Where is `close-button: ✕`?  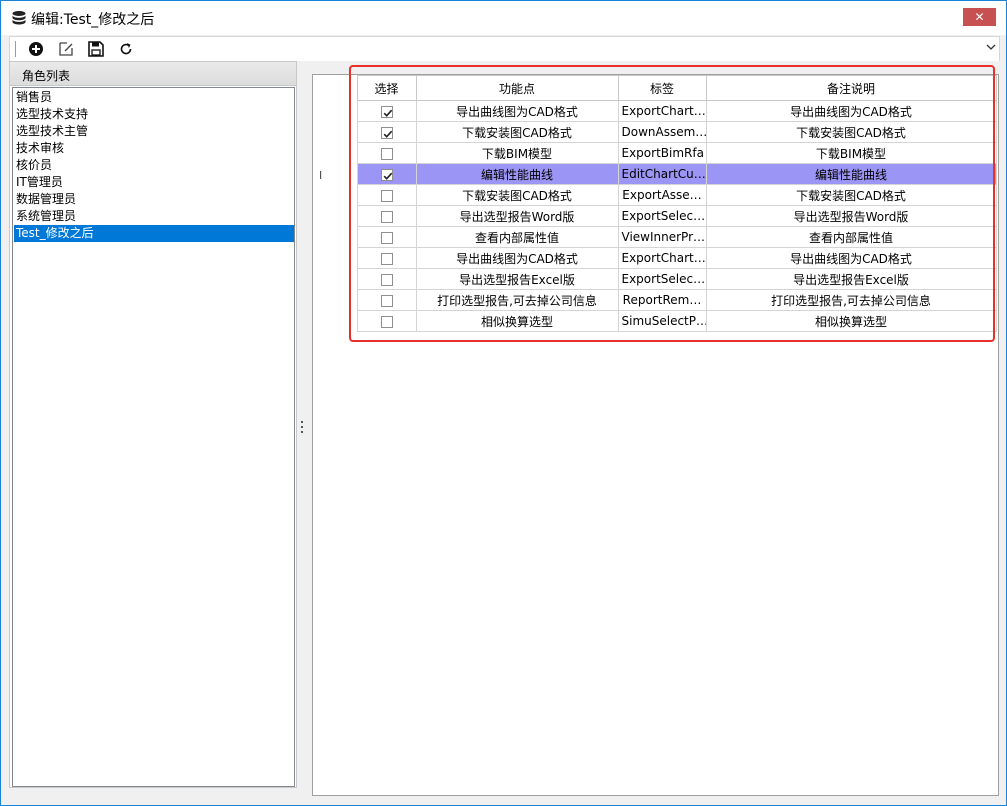
close-button: ✕ is located at coordinates (979, 17).